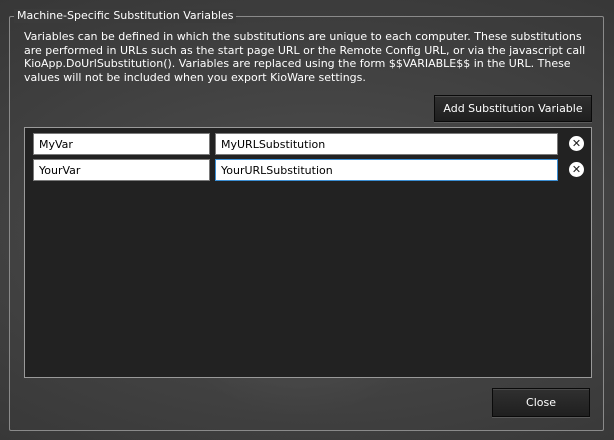 This screenshot has height=440, width=614. I want to click on group-title: Machine-Specific Substitution Variables, so click(125, 16).